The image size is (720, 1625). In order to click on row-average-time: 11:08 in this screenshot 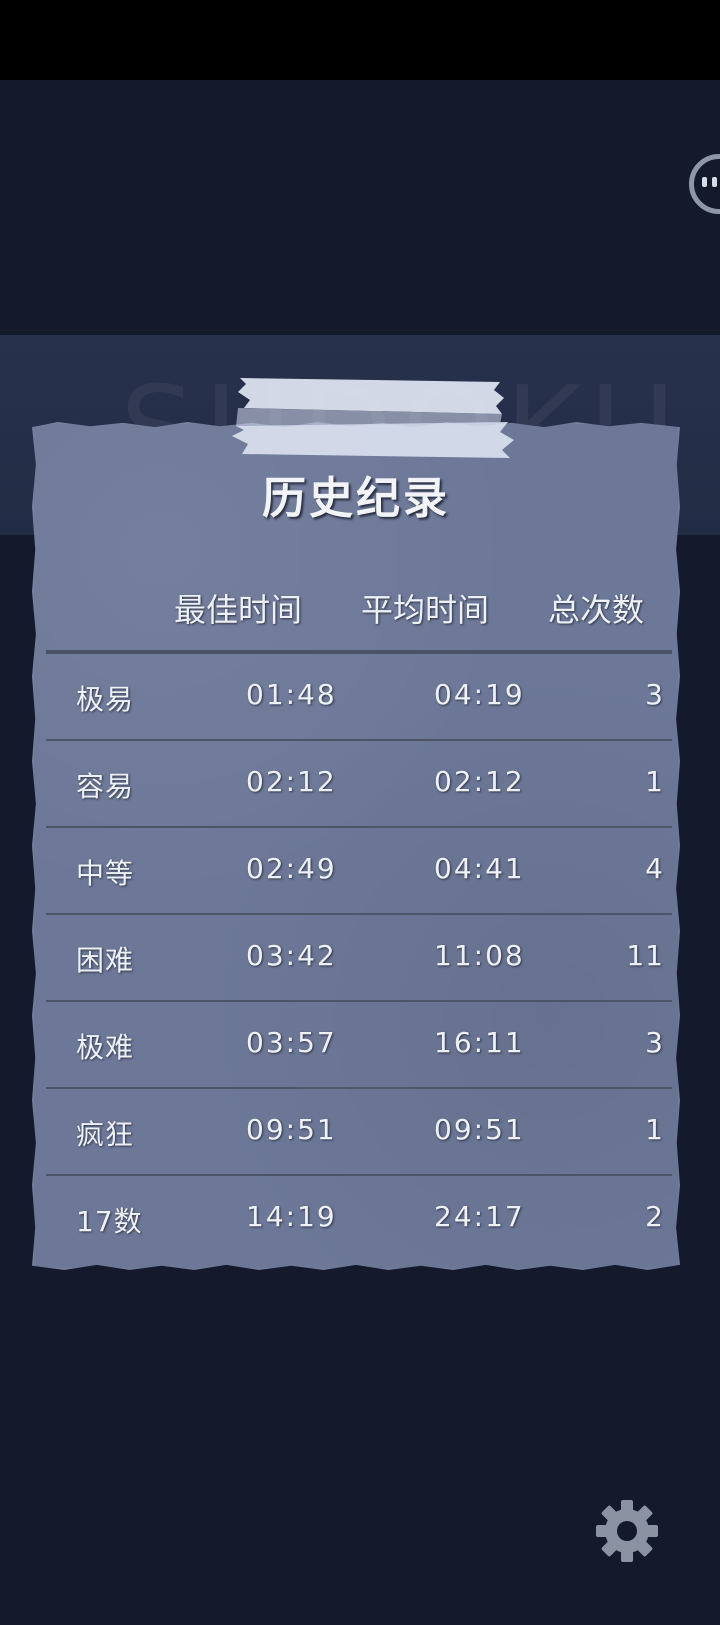, I will do `click(479, 955)`.